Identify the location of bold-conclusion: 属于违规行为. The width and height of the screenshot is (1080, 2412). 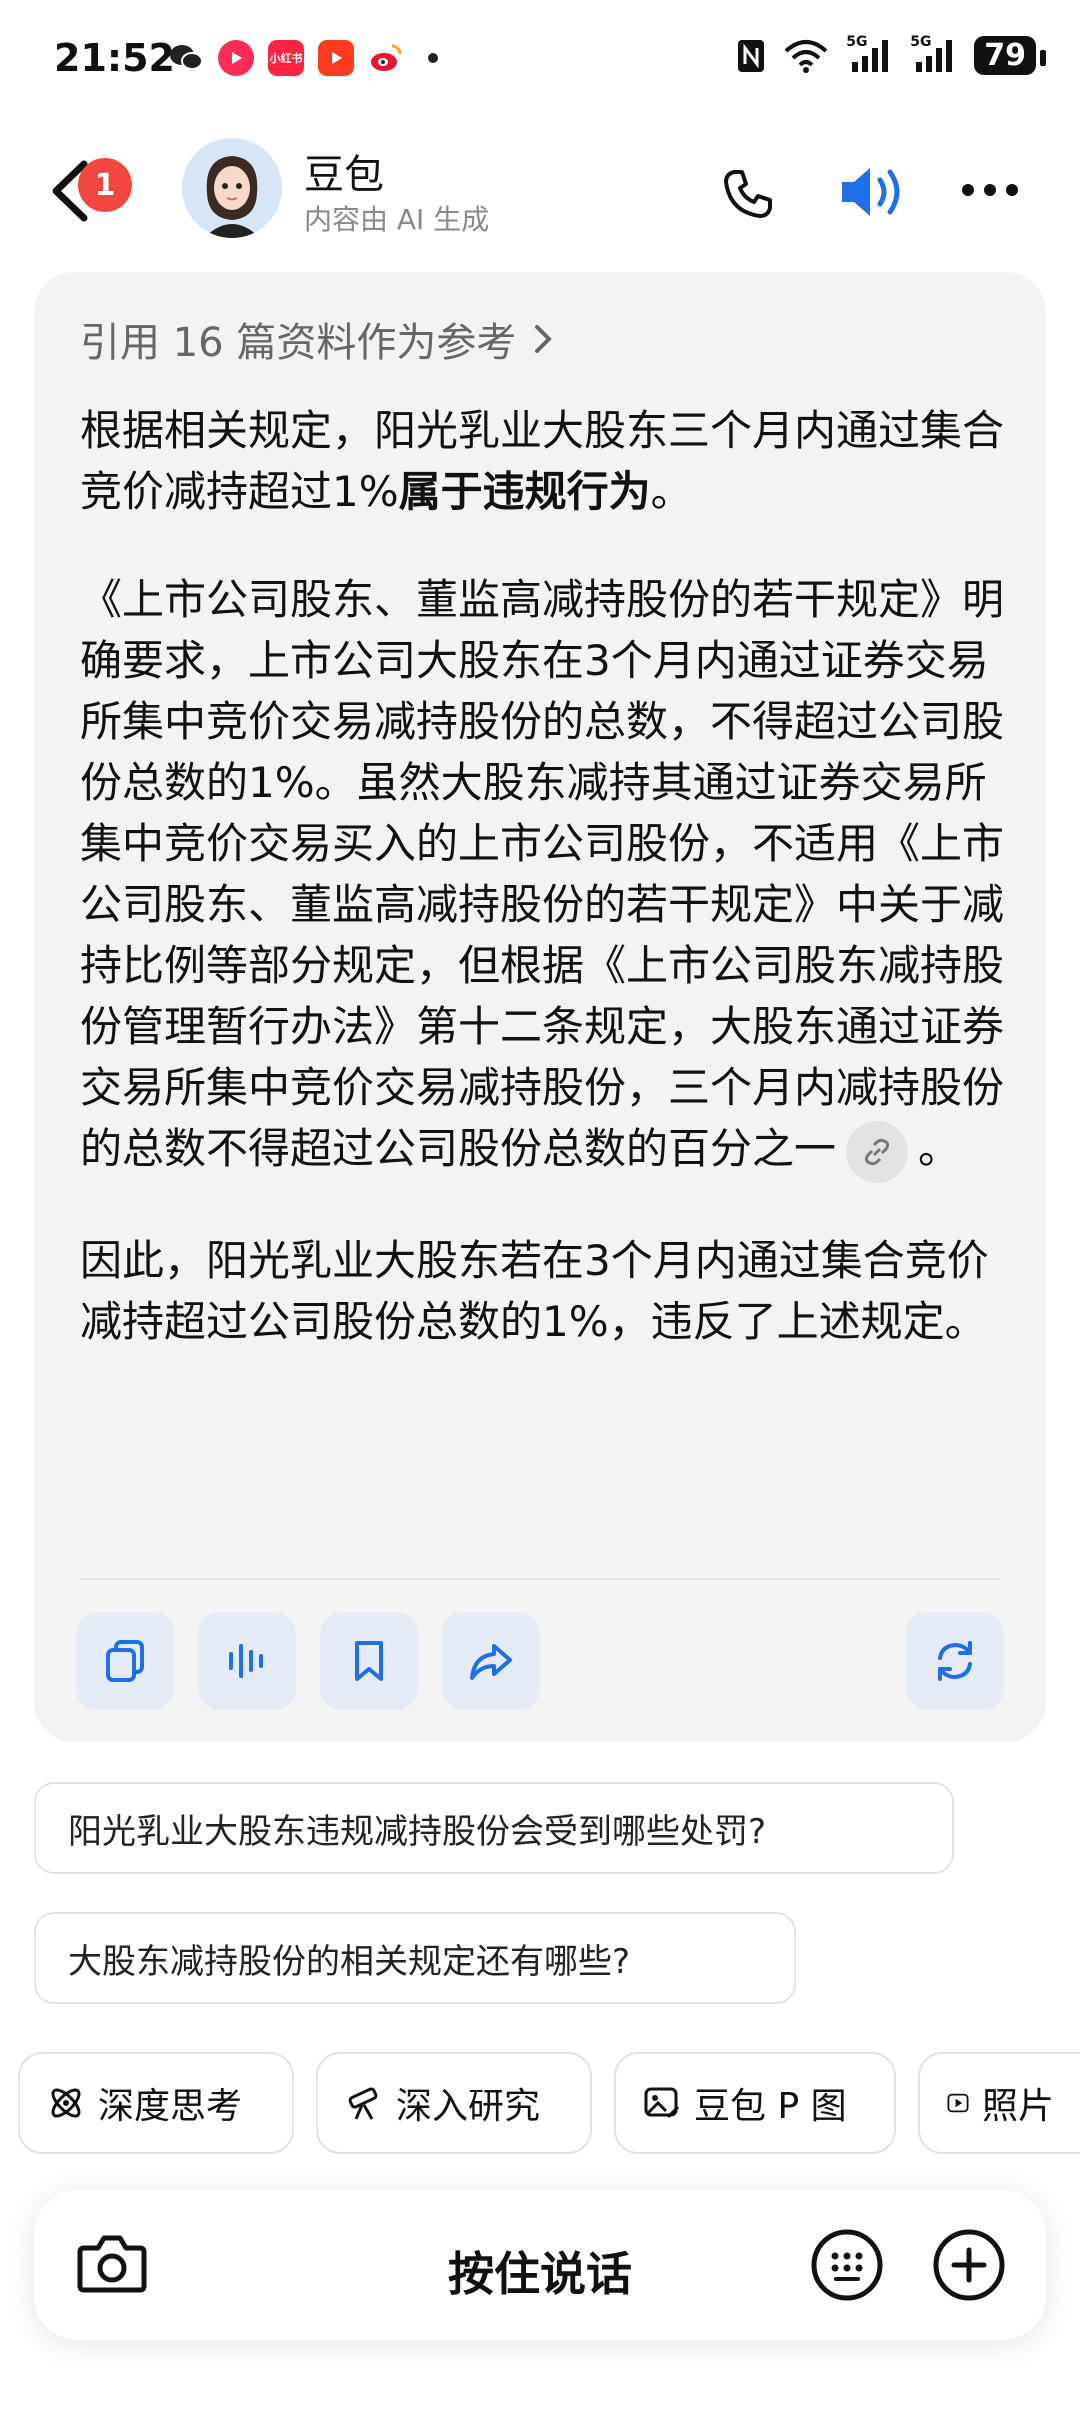
(524, 491).